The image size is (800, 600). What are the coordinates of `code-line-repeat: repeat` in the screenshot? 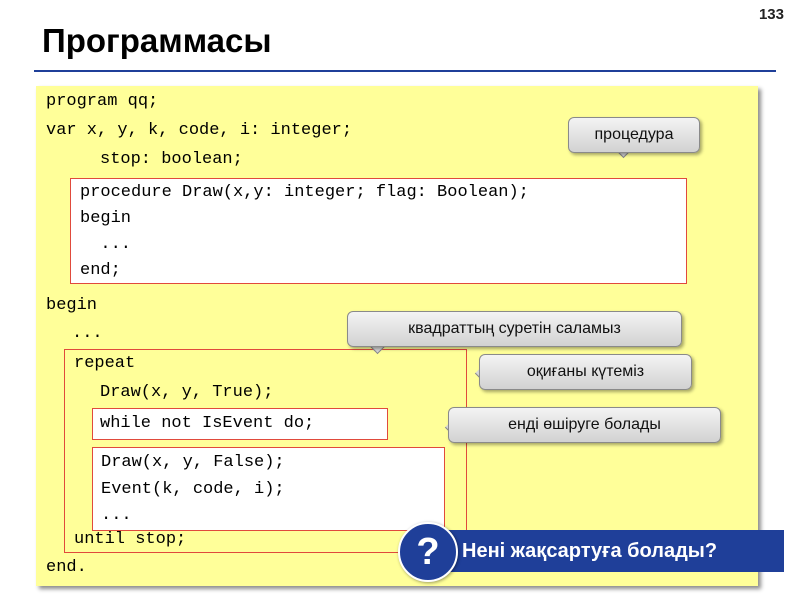 It's located at (105, 363).